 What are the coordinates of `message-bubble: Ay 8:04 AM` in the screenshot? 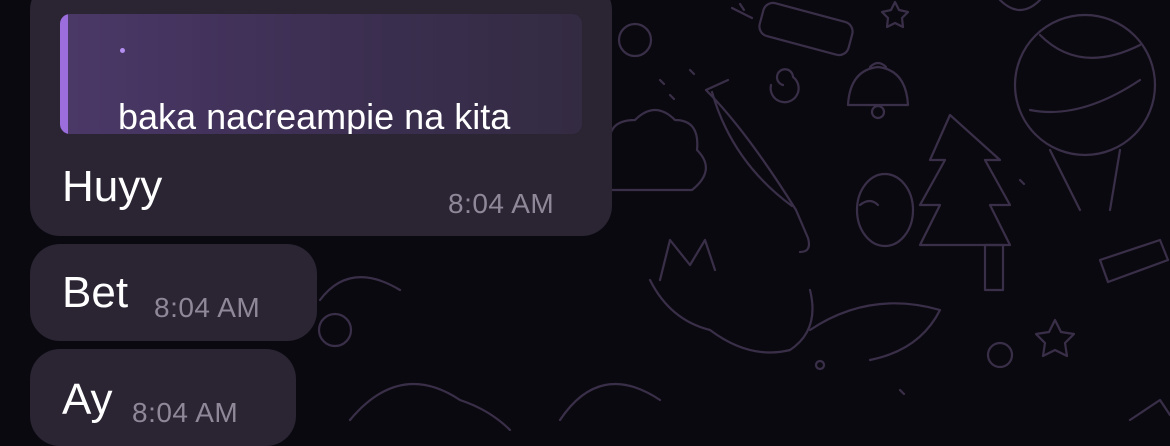 It's located at (163, 397).